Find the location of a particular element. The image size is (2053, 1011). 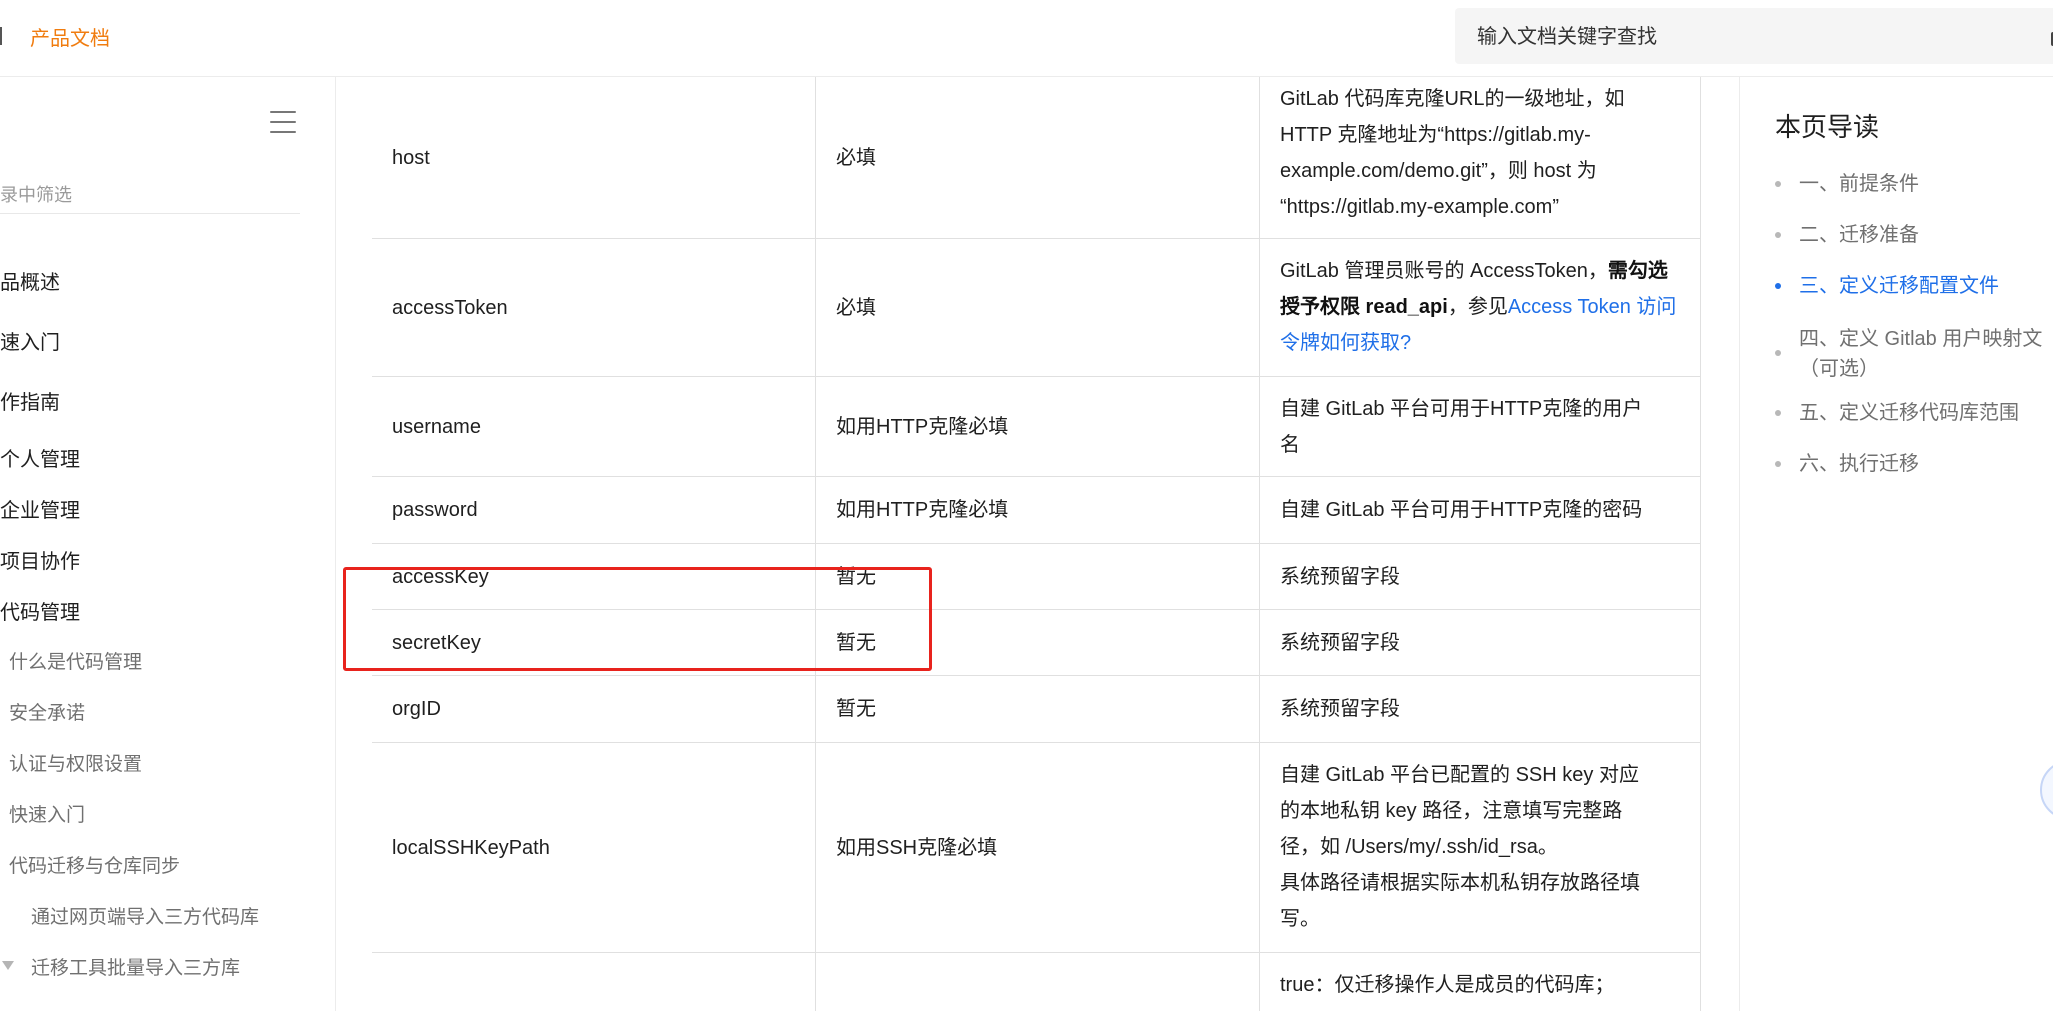

toc-label: （可选） is located at coordinates (1839, 369).